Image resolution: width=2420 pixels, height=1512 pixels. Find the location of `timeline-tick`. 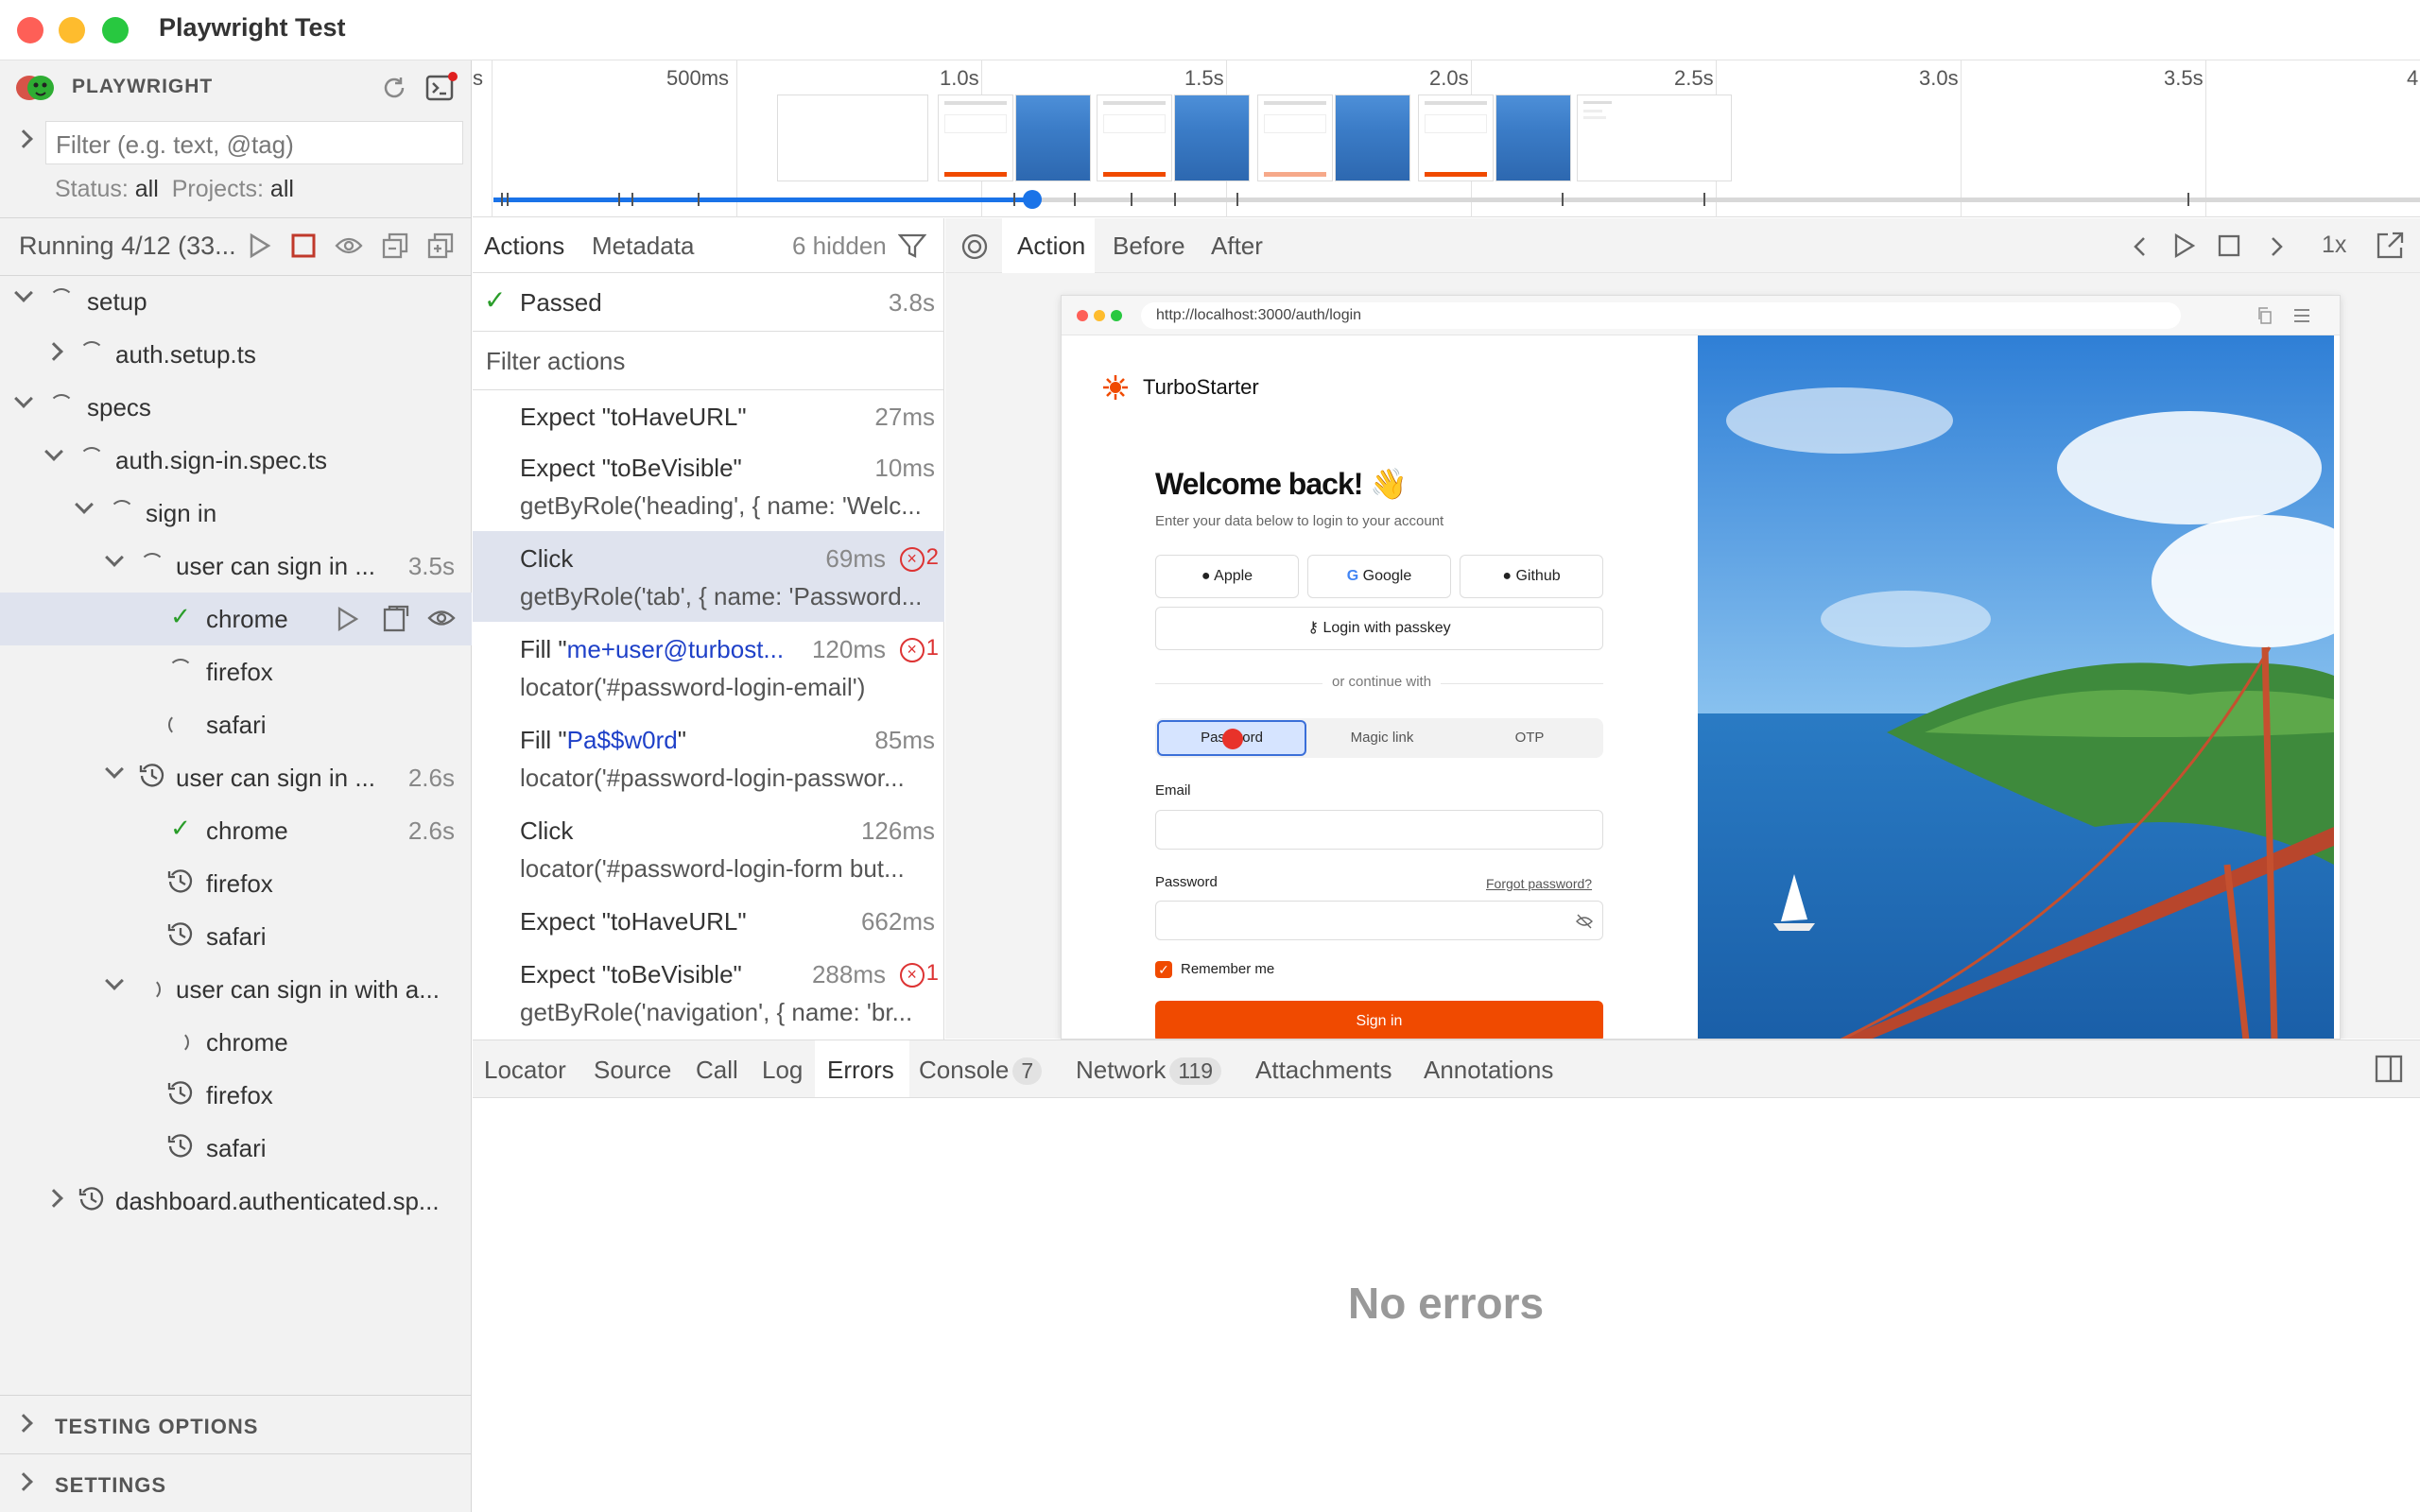

timeline-tick is located at coordinates (493, 138).